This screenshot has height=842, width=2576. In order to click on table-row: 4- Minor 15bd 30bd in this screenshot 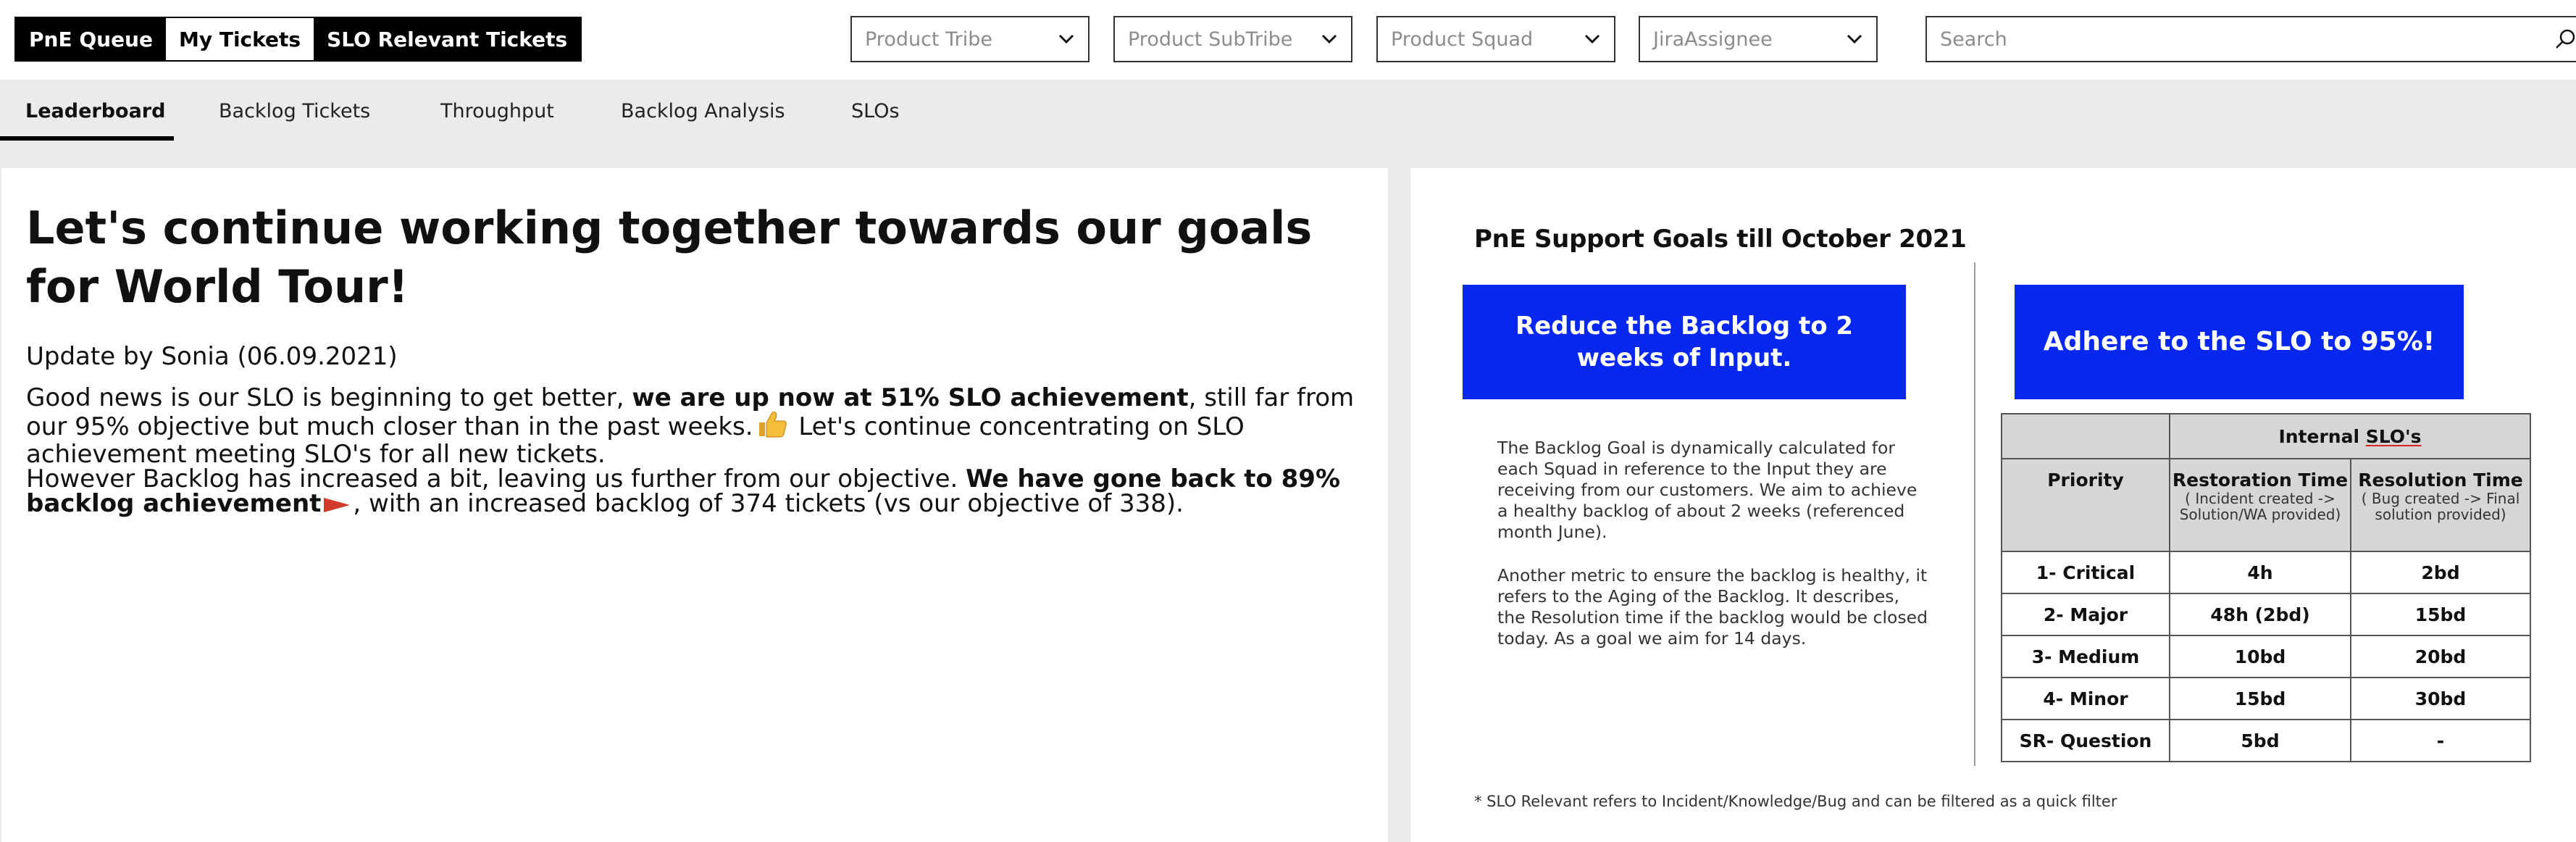, I will do `click(2266, 698)`.